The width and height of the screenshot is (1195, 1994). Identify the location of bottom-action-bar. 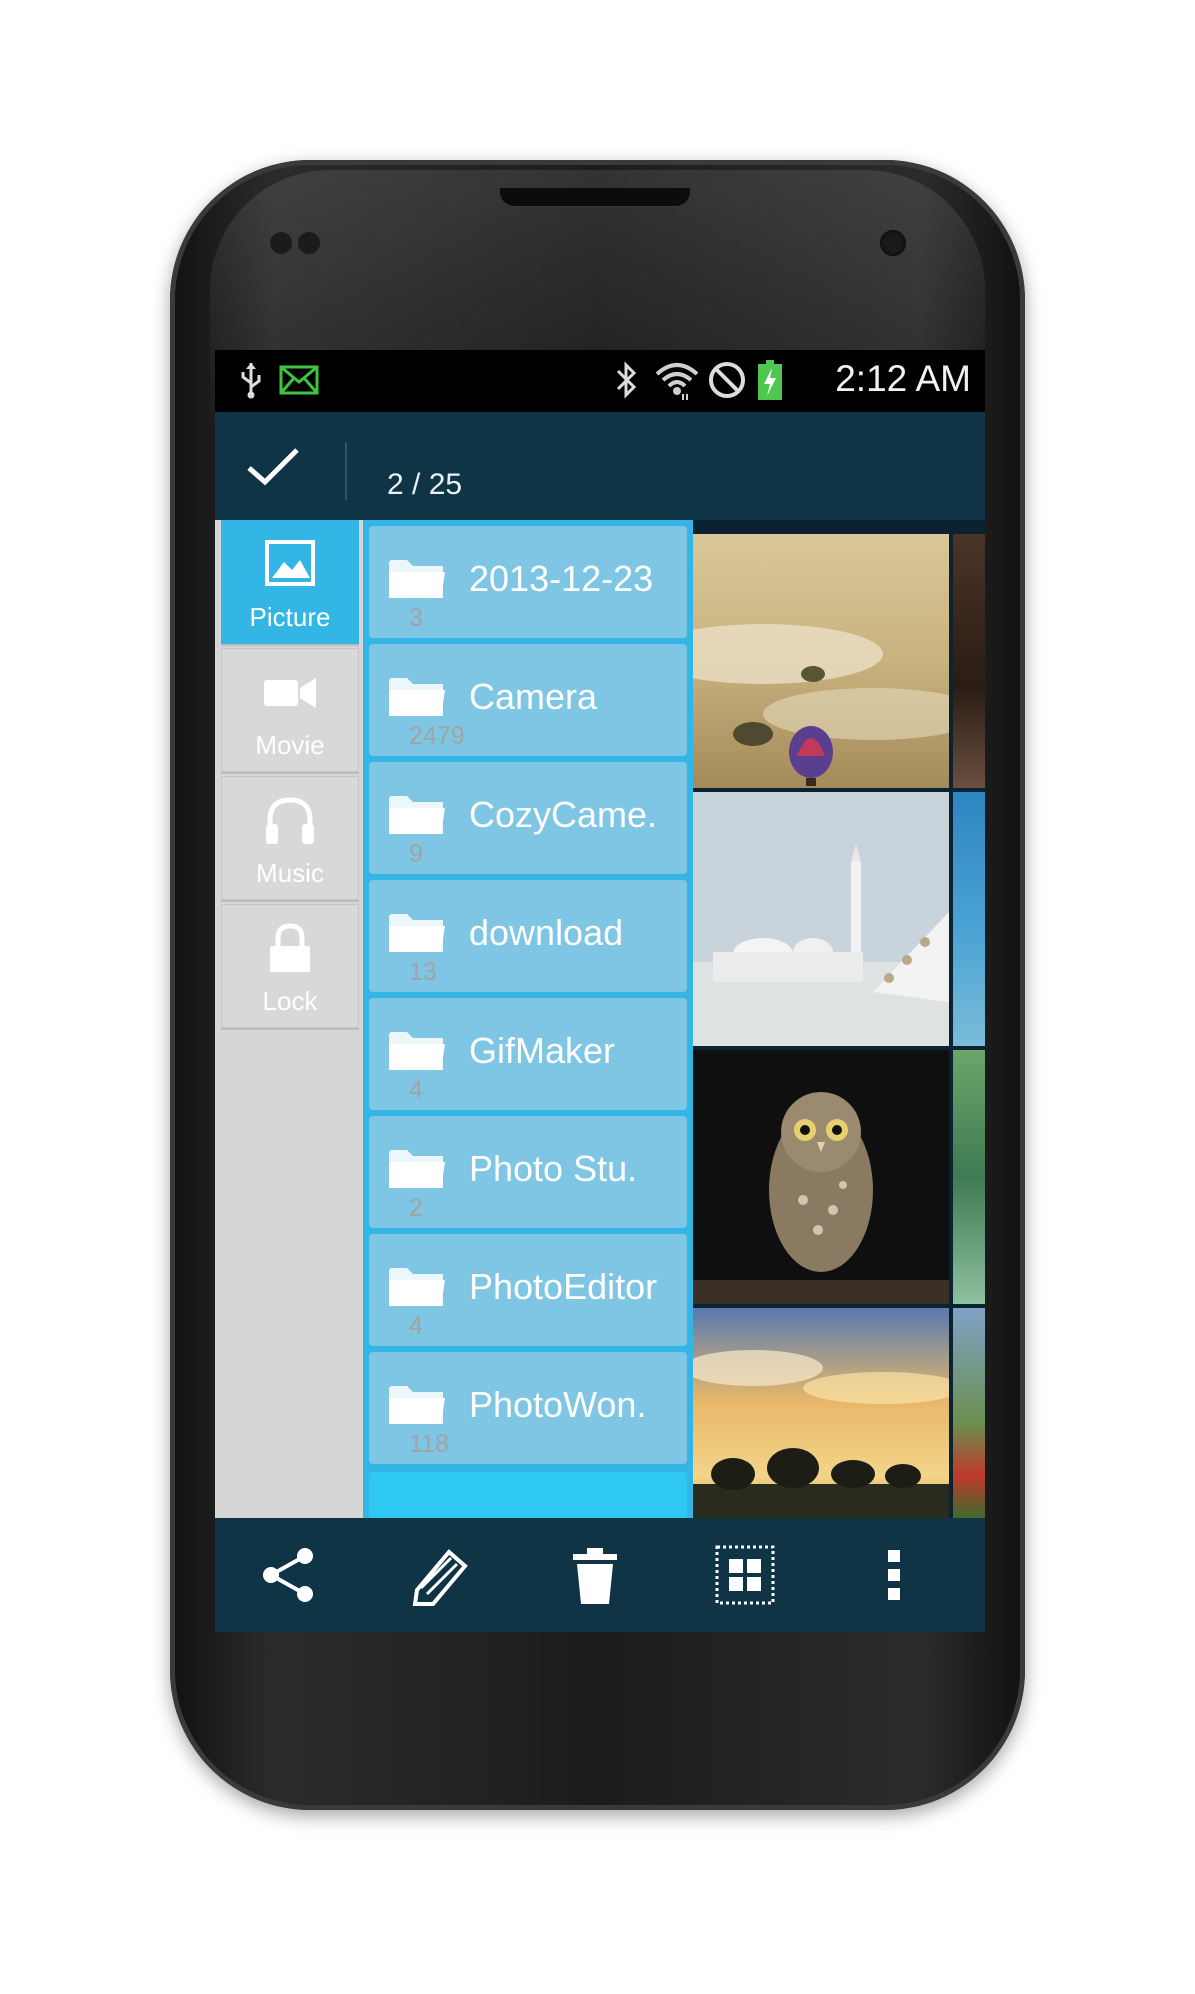
(600, 1575).